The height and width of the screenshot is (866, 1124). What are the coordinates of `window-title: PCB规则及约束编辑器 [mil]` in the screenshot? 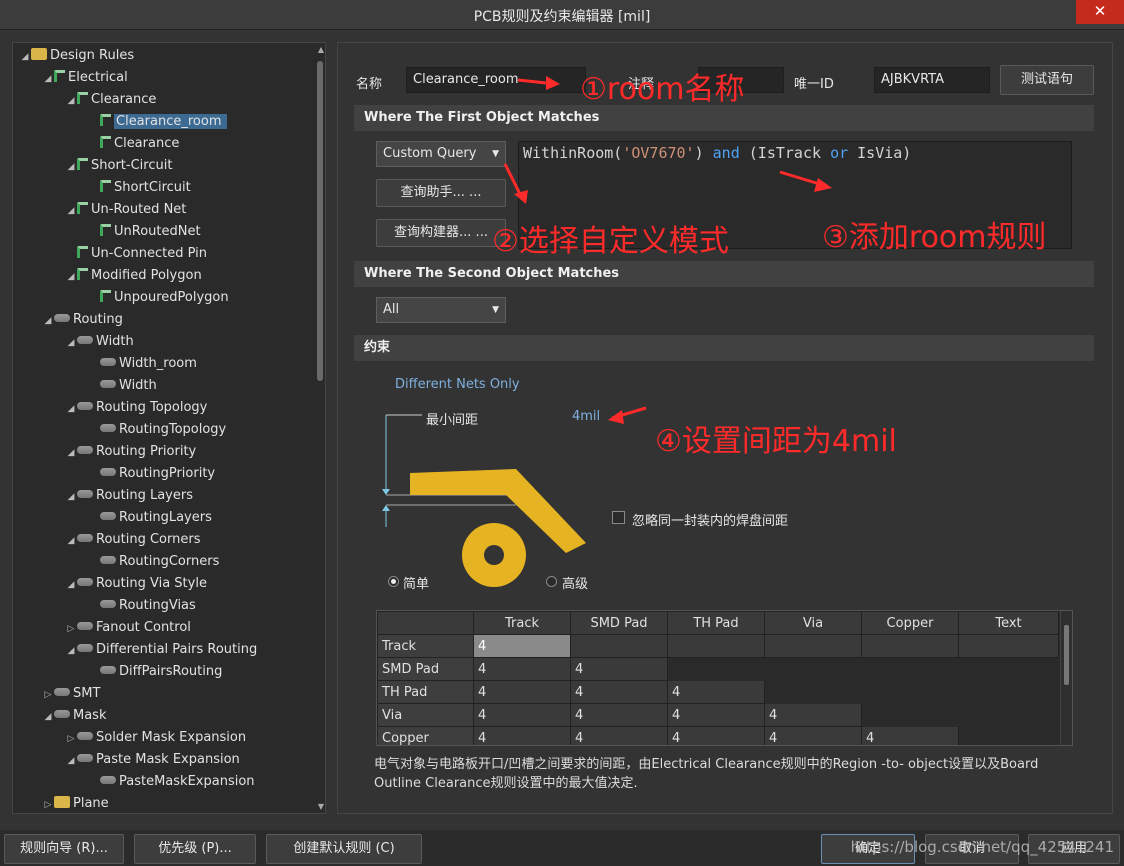 It's located at (562, 17).